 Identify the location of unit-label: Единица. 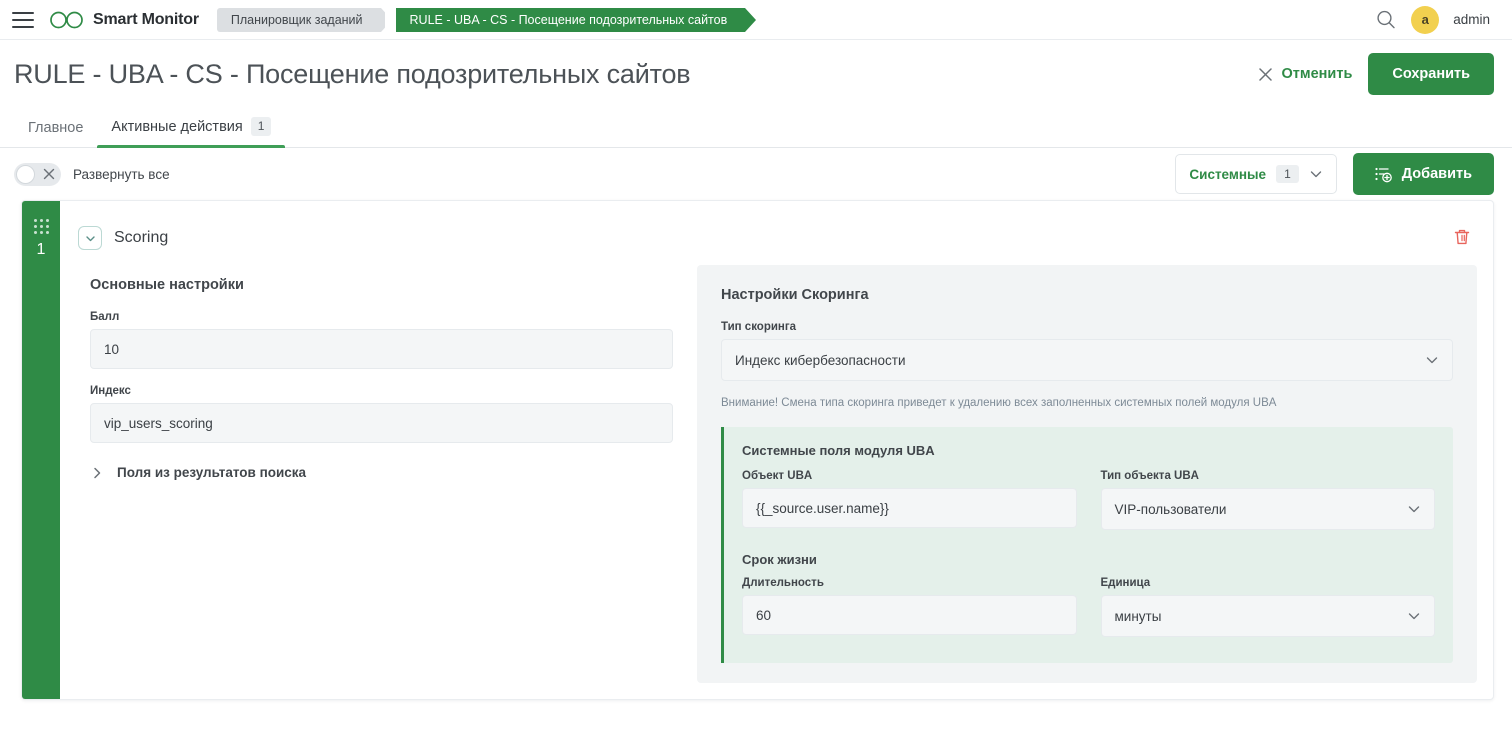
(1125, 583).